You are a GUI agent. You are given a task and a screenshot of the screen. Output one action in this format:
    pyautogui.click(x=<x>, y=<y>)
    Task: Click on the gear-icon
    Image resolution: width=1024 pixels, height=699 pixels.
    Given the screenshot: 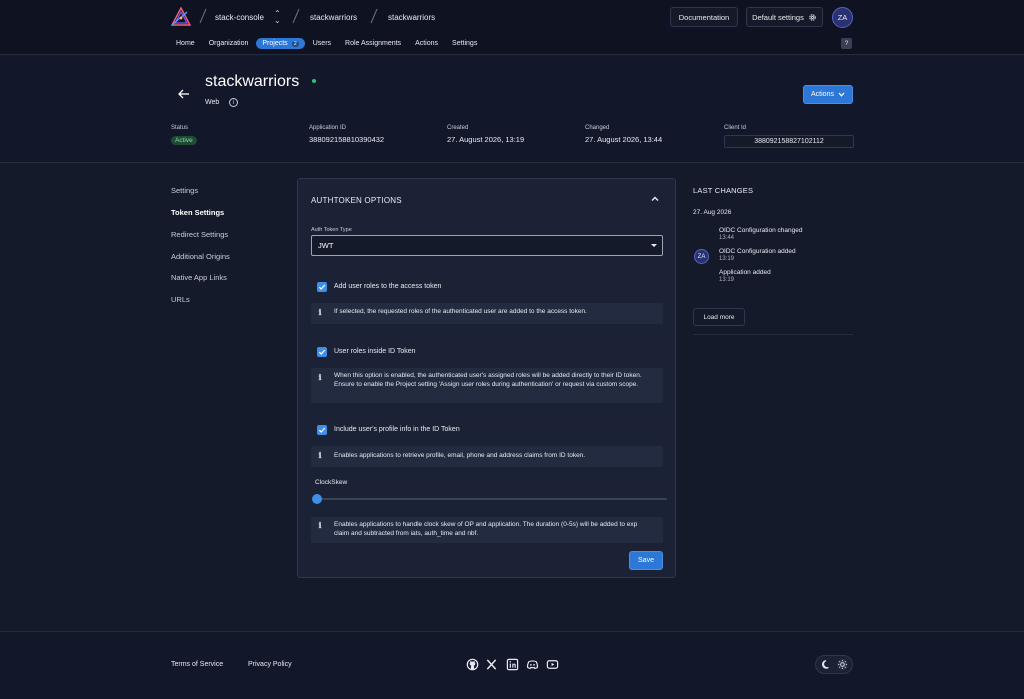 What is the action you would take?
    pyautogui.click(x=812, y=17)
    